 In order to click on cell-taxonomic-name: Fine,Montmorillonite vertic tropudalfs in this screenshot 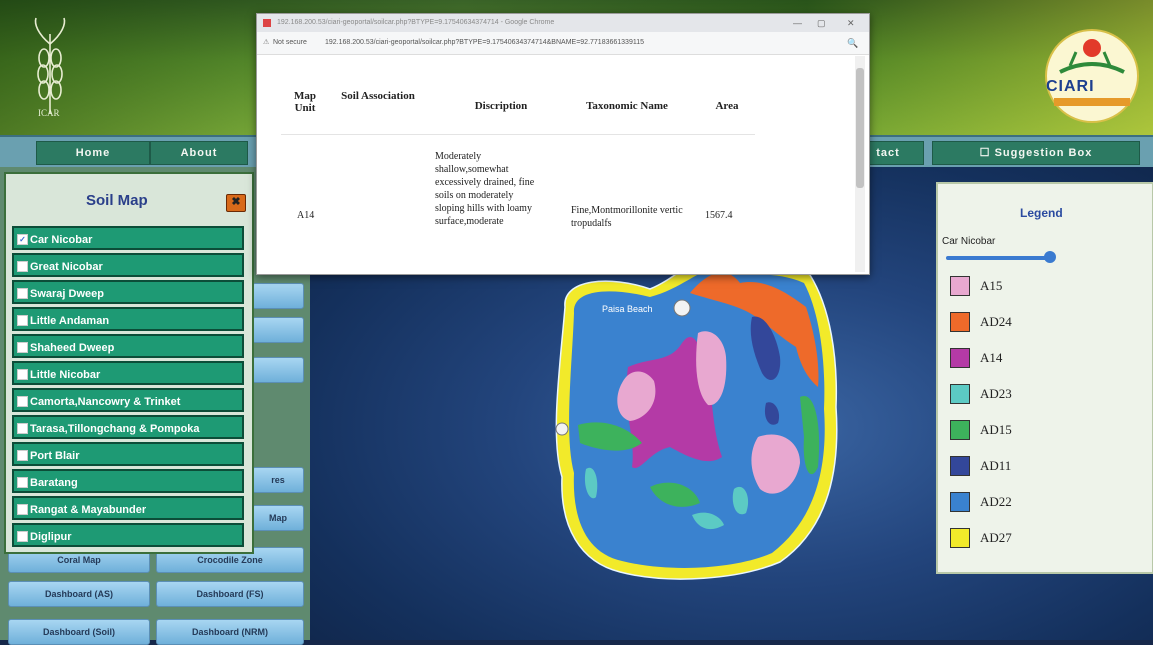, I will do `click(627, 217)`.